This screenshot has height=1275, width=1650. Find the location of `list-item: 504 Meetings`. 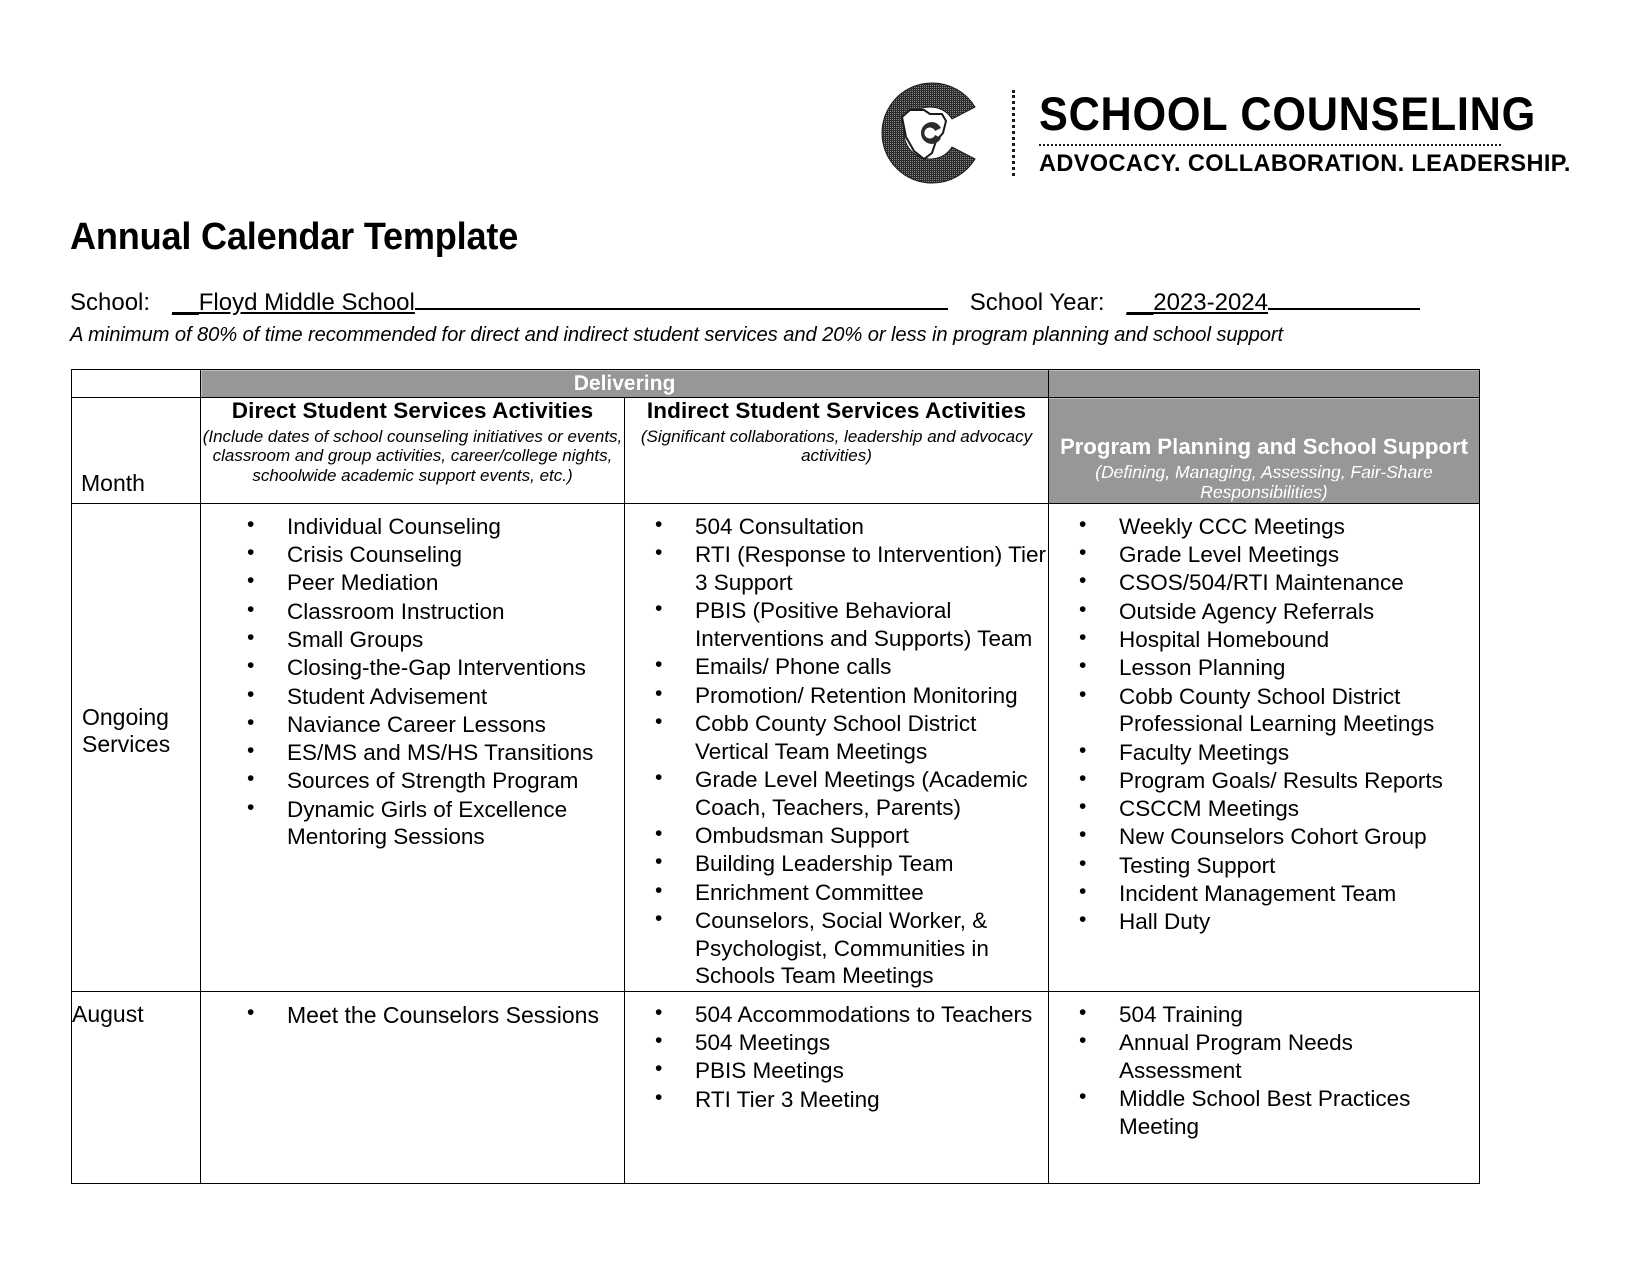

list-item: 504 Meetings is located at coordinates (851, 1042).